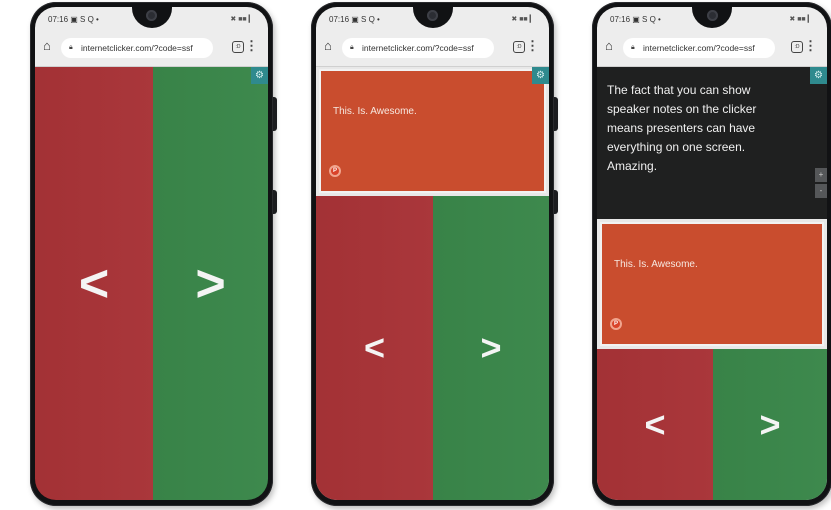 This screenshot has width=831, height=510. I want to click on zoom-in-button: +, so click(821, 175).